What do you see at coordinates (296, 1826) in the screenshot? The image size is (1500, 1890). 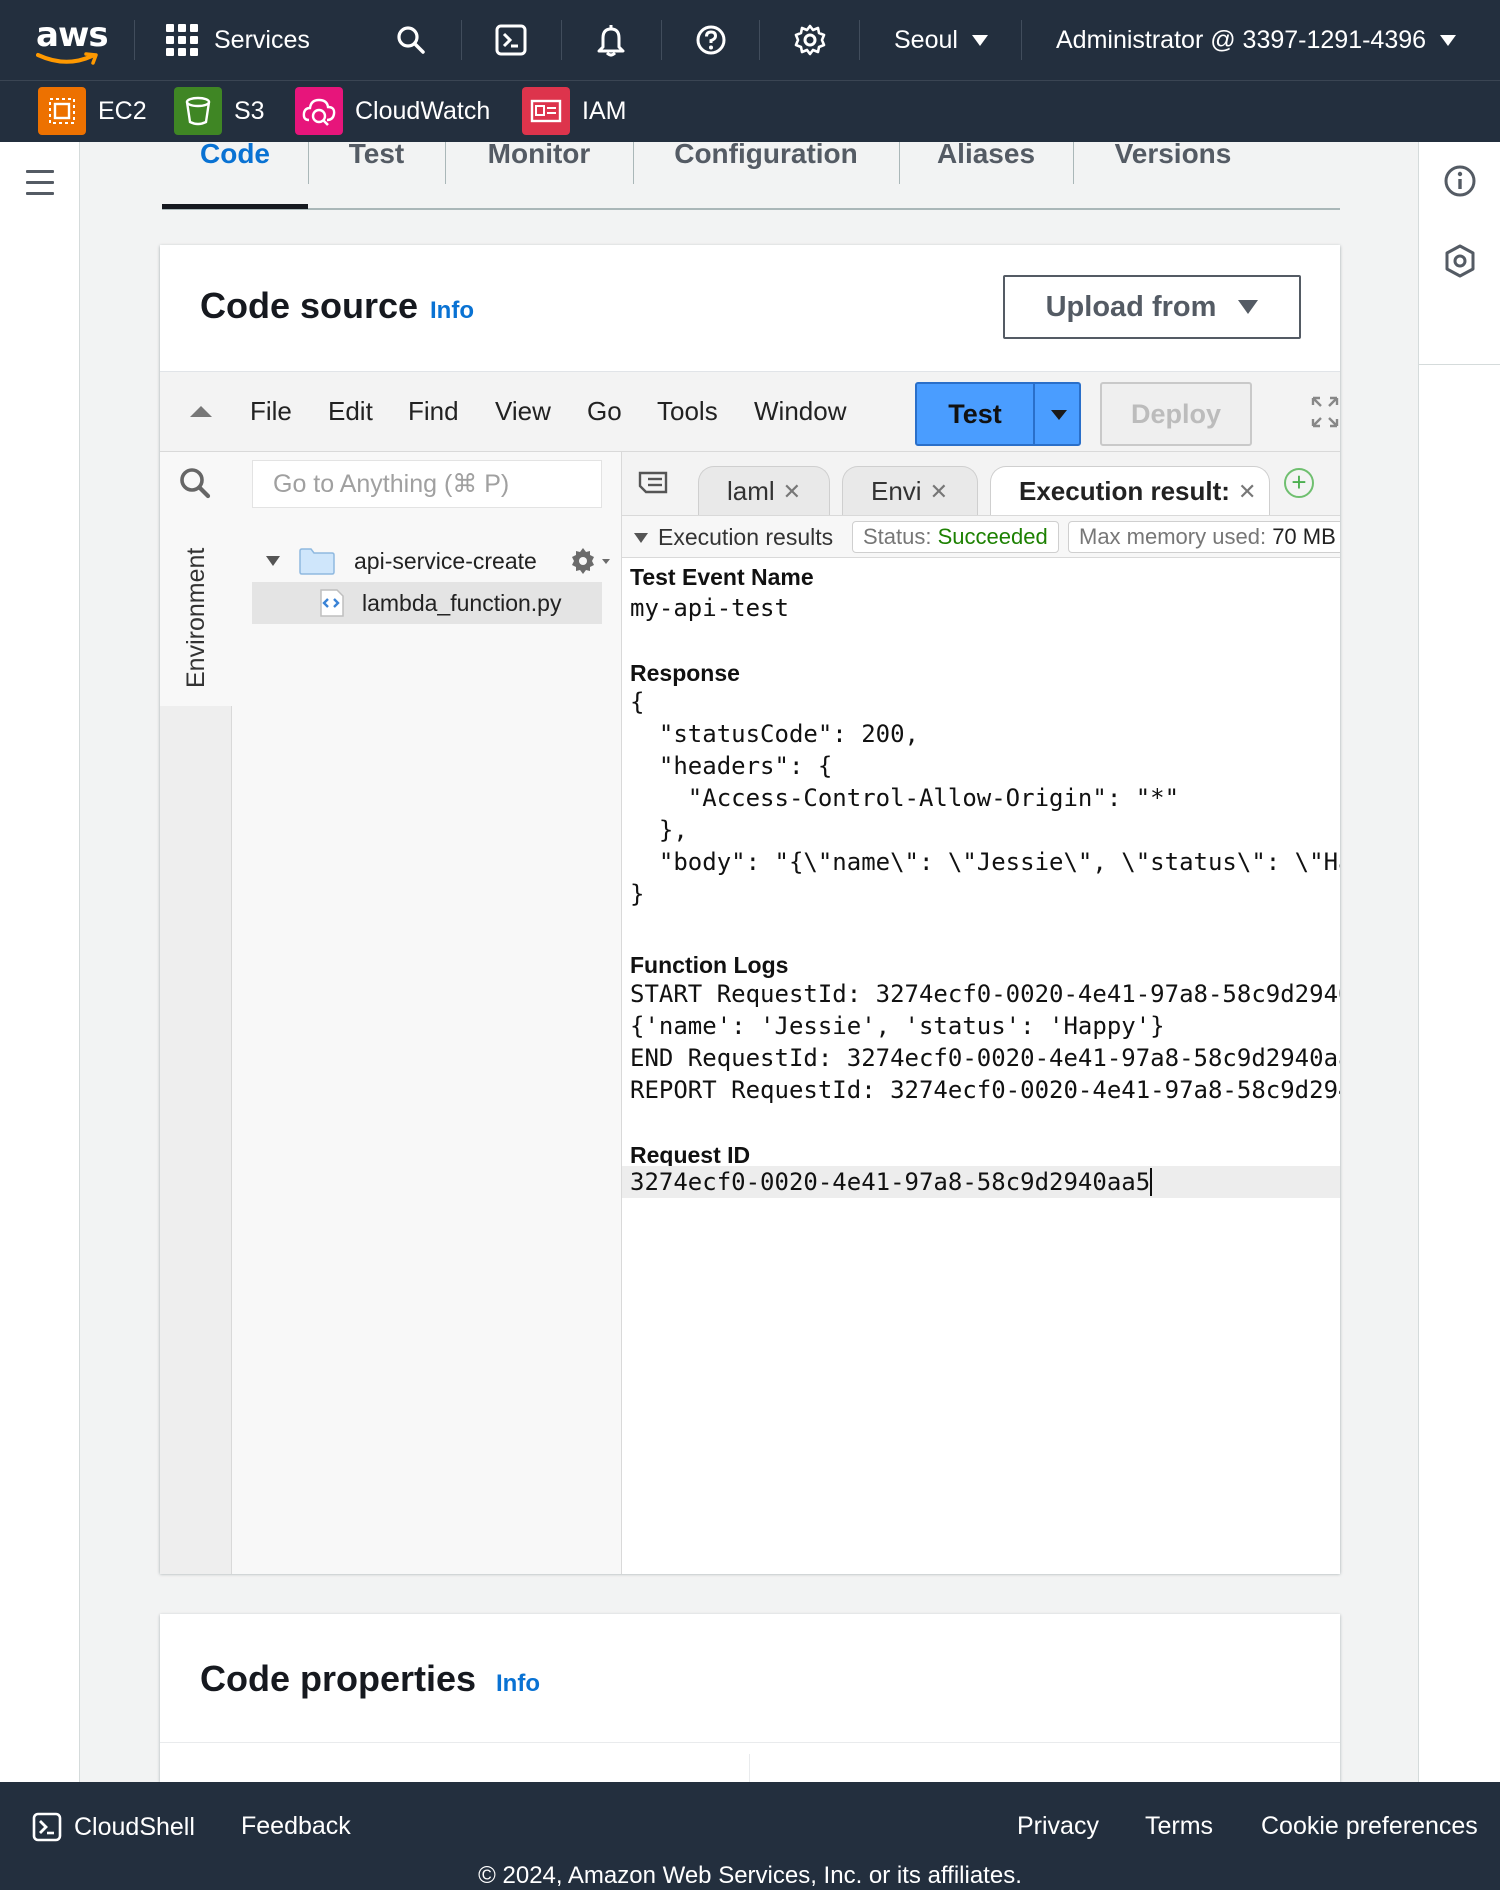 I see `footer-feedback-link: Feedback` at bounding box center [296, 1826].